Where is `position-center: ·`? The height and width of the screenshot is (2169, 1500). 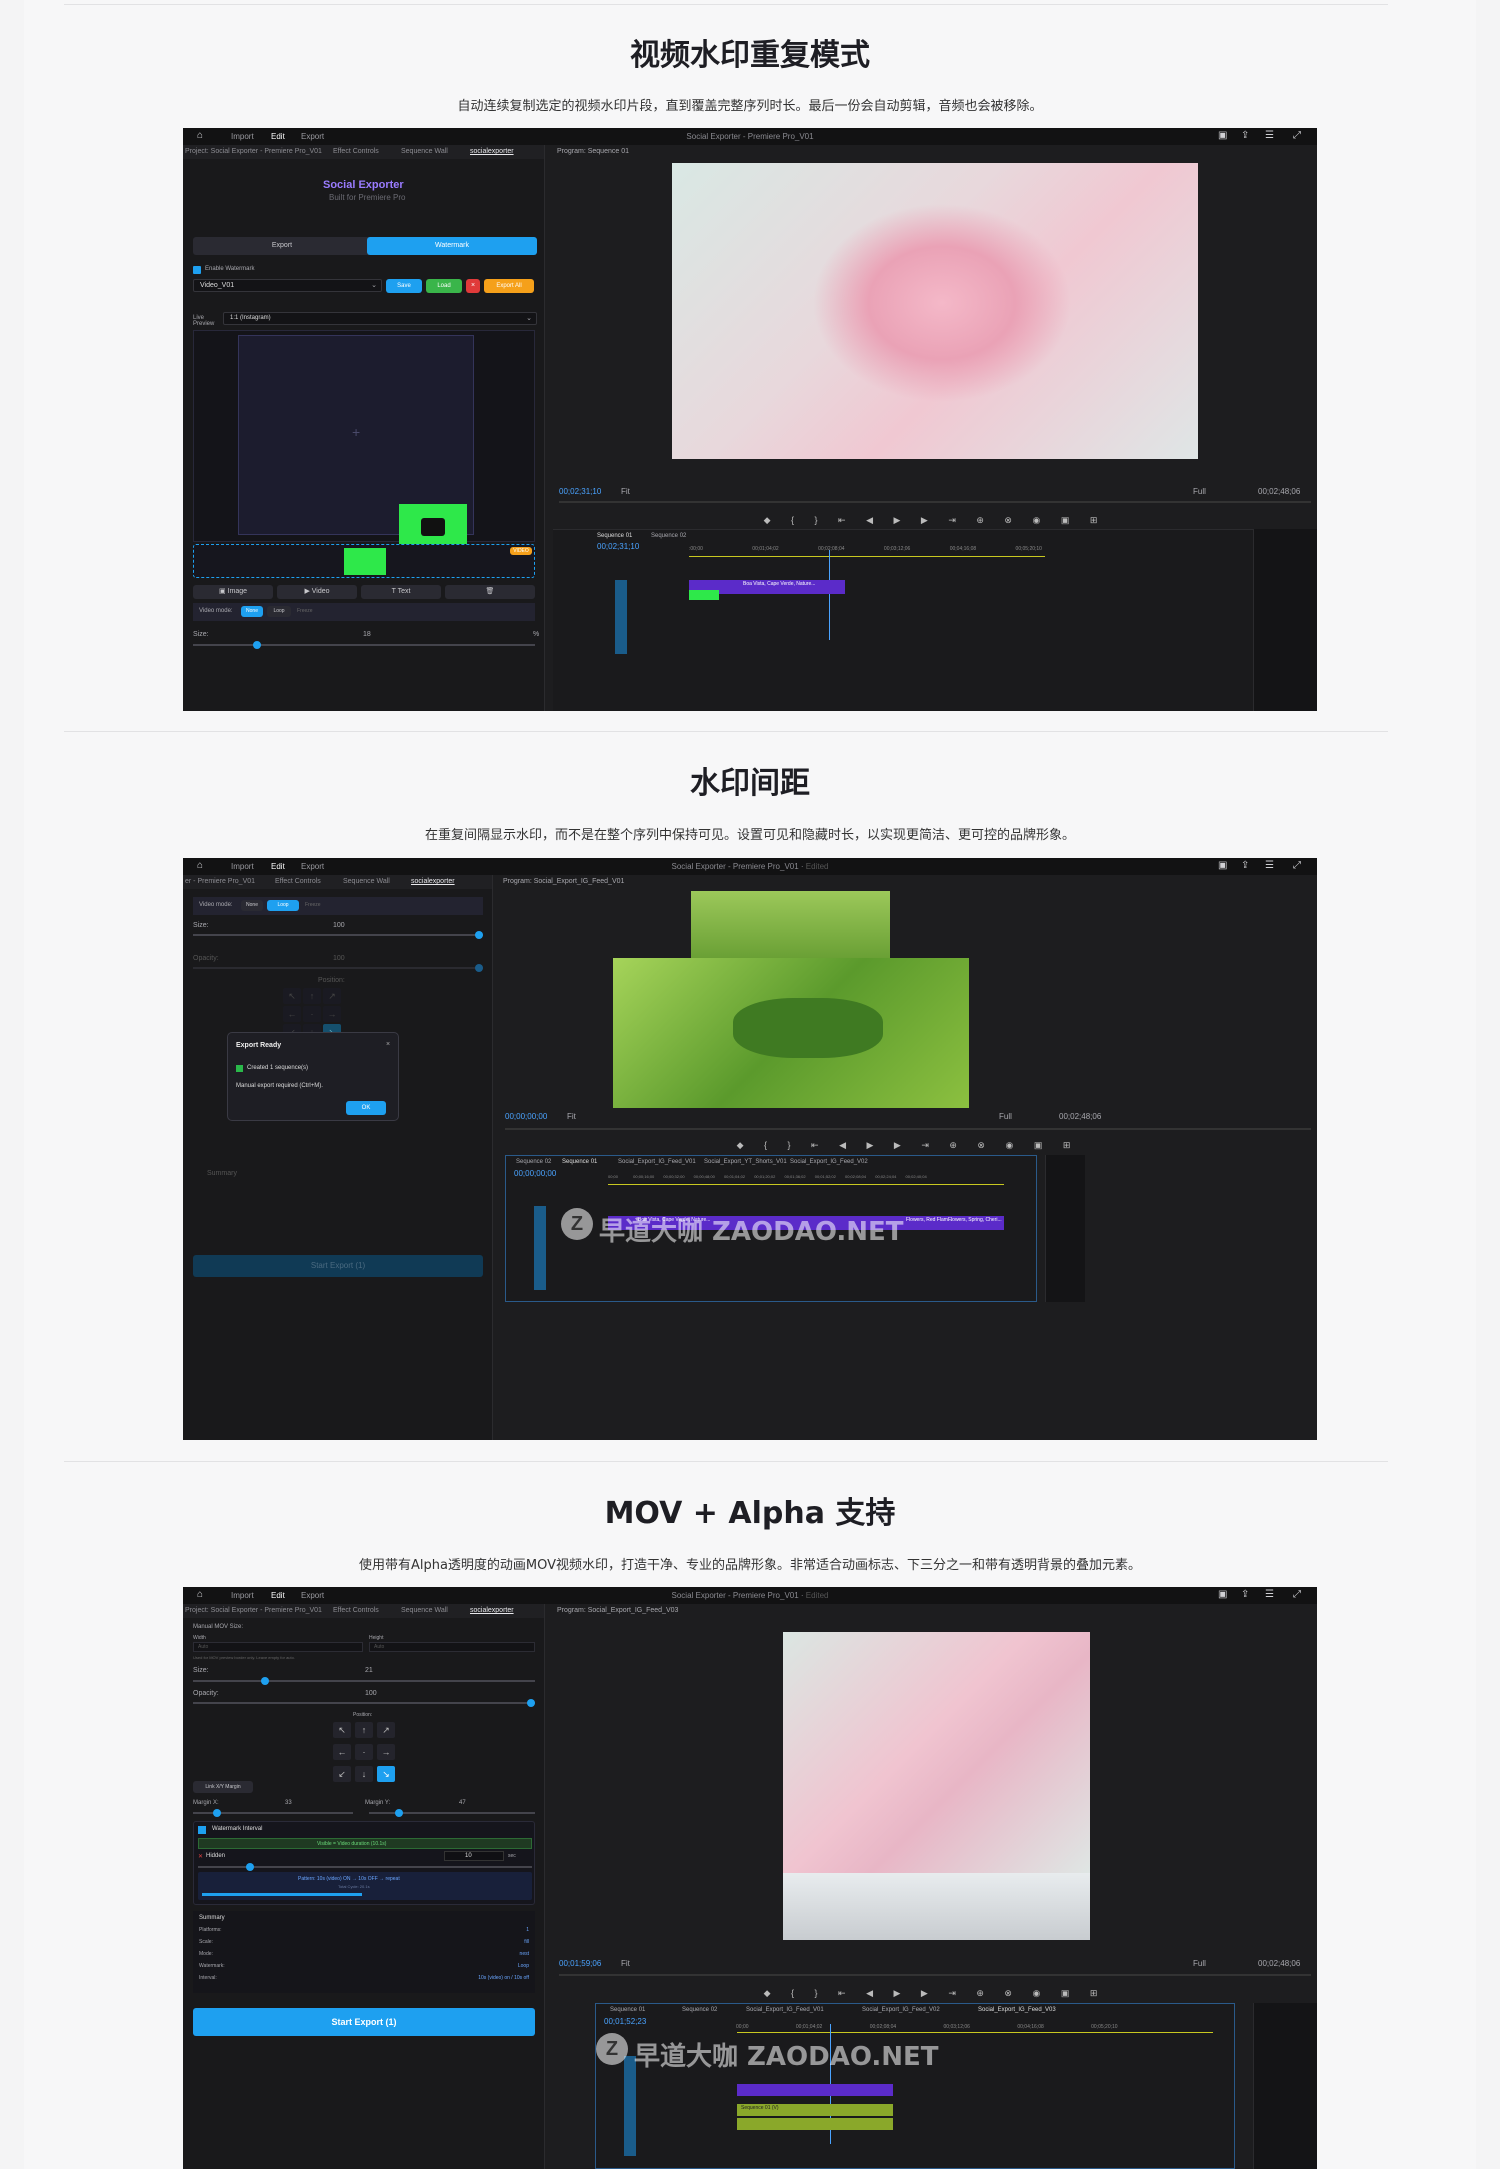
position-center: · is located at coordinates (364, 1752).